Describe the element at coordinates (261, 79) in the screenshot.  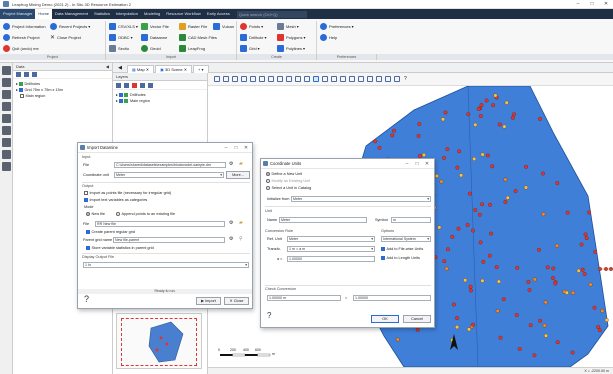
I see `zoom-box-icon` at that location.